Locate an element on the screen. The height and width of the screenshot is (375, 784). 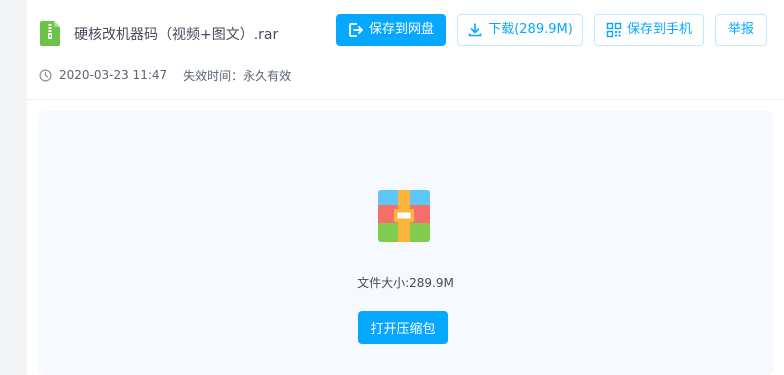
save-to-netdisk-button: 保存到网盘 is located at coordinates (391, 30).